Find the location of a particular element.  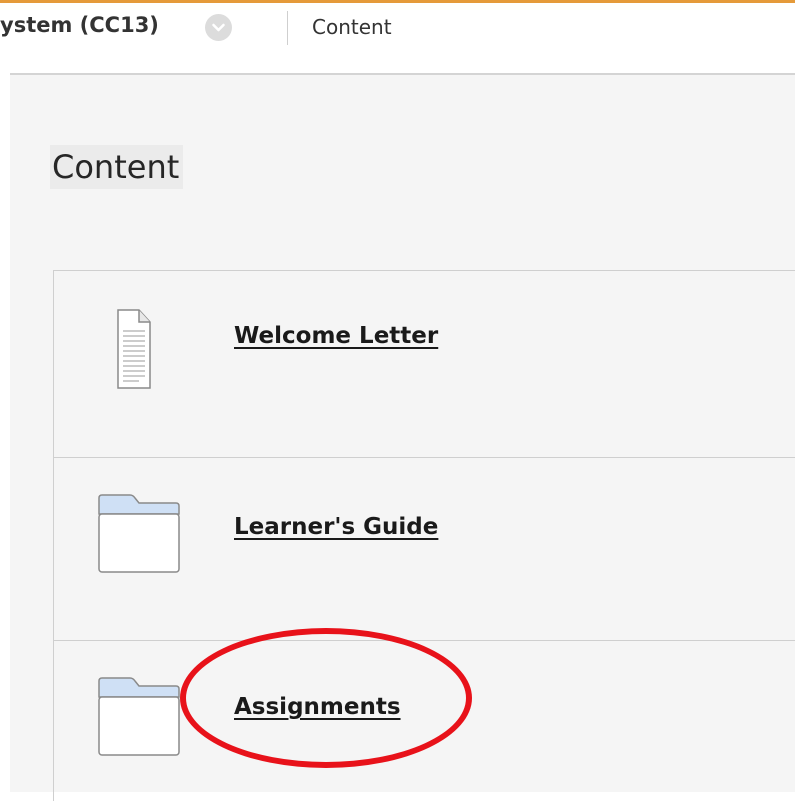

chevron-down-icon is located at coordinates (218, 27).